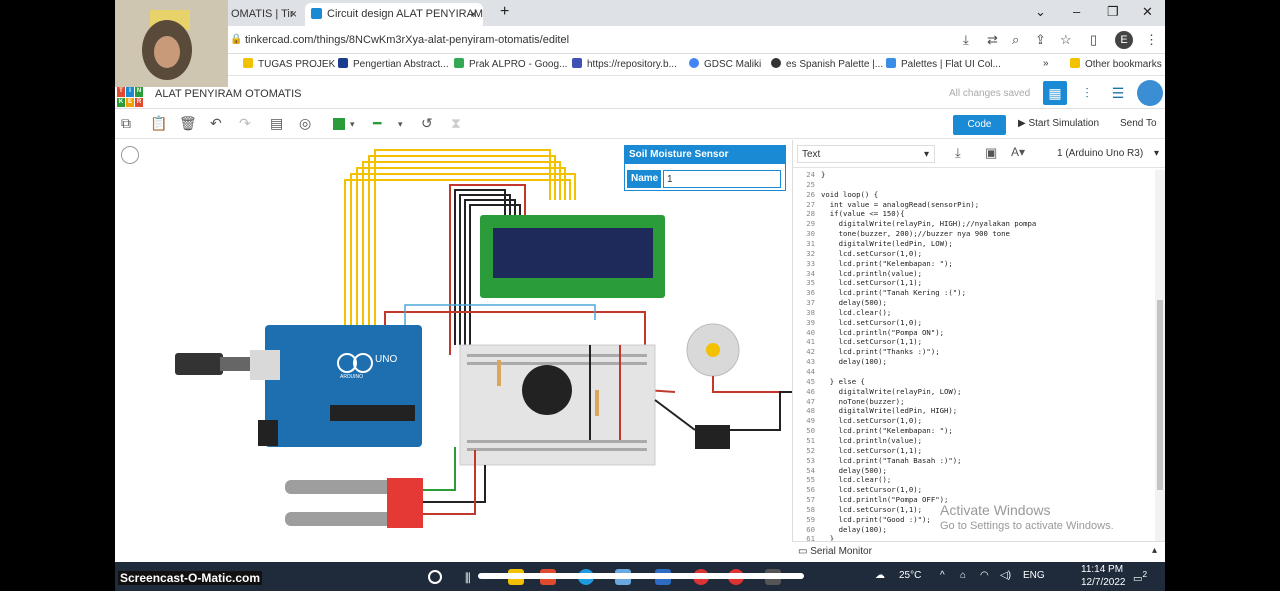 The width and height of the screenshot is (1280, 591). I want to click on rotate-icon: ↺, so click(427, 123).